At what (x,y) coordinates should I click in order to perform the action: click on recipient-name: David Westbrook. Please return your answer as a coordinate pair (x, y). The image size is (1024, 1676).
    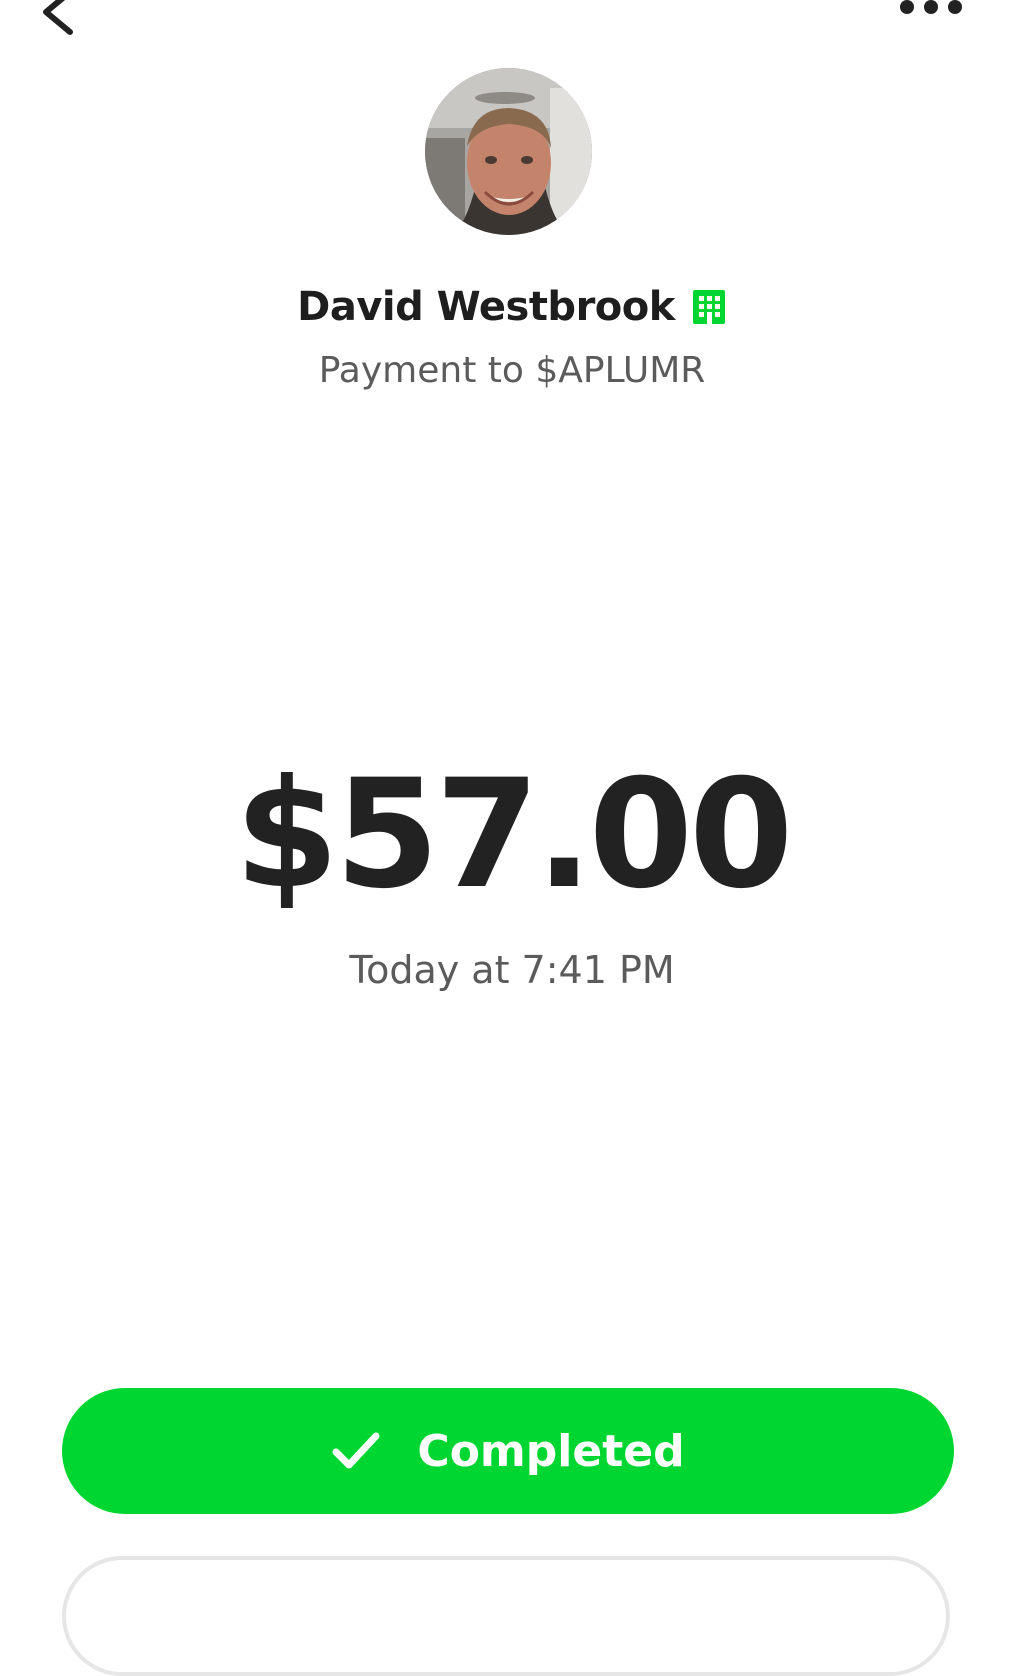
    Looking at the image, I should click on (486, 307).